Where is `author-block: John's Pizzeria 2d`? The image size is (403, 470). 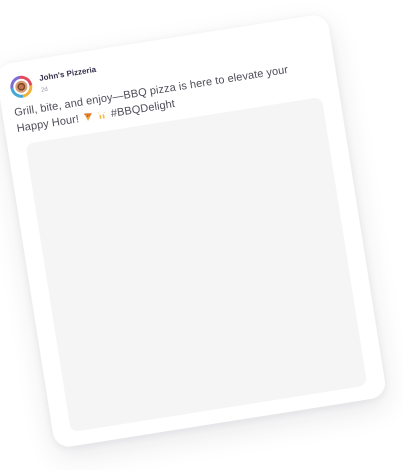
author-block: John's Pizzeria 2d is located at coordinates (68, 78).